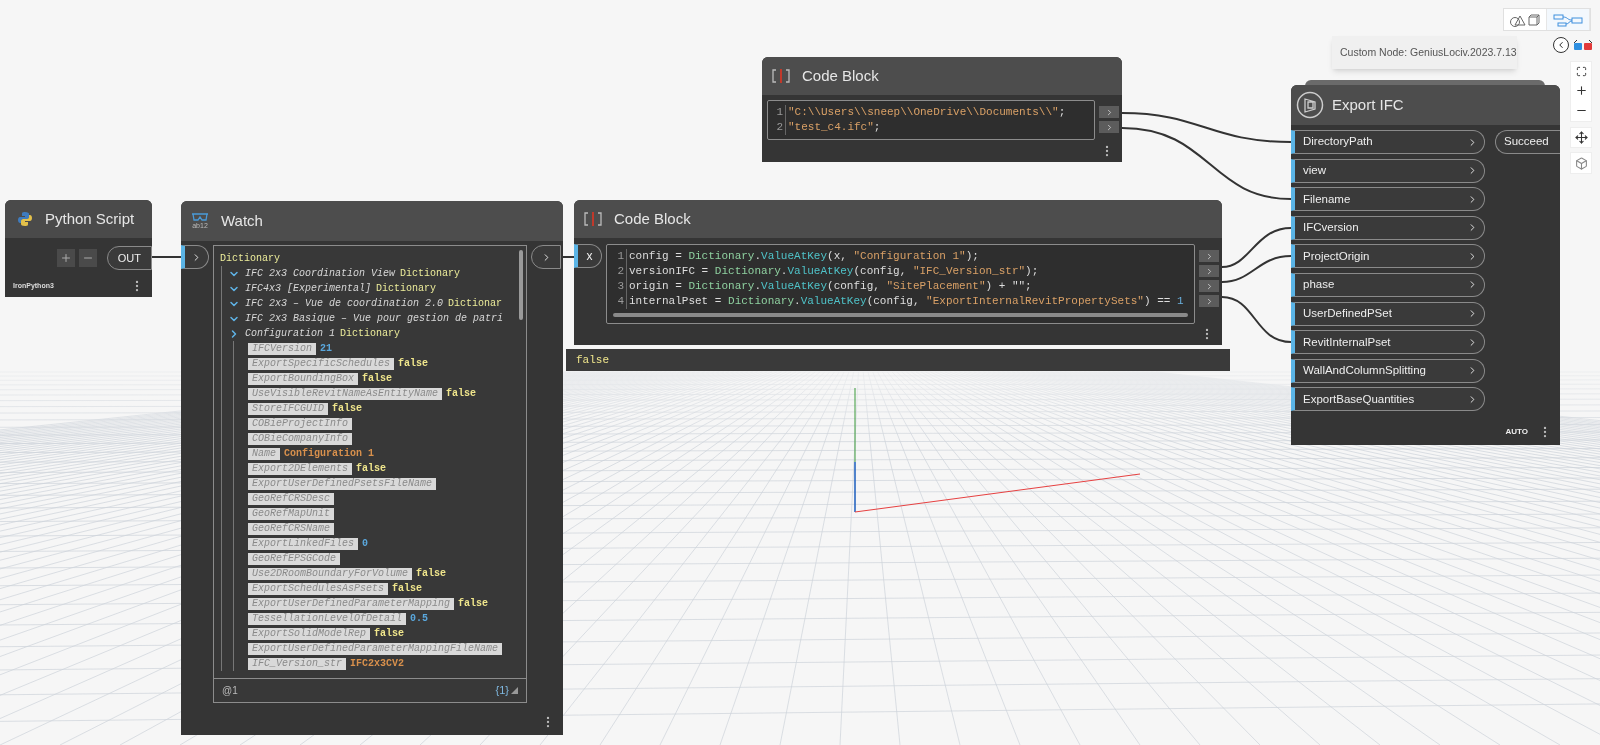 This screenshot has height=745, width=1600. Describe the element at coordinates (1388, 342) in the screenshot. I see `input-port: RevitInternalPset` at that location.